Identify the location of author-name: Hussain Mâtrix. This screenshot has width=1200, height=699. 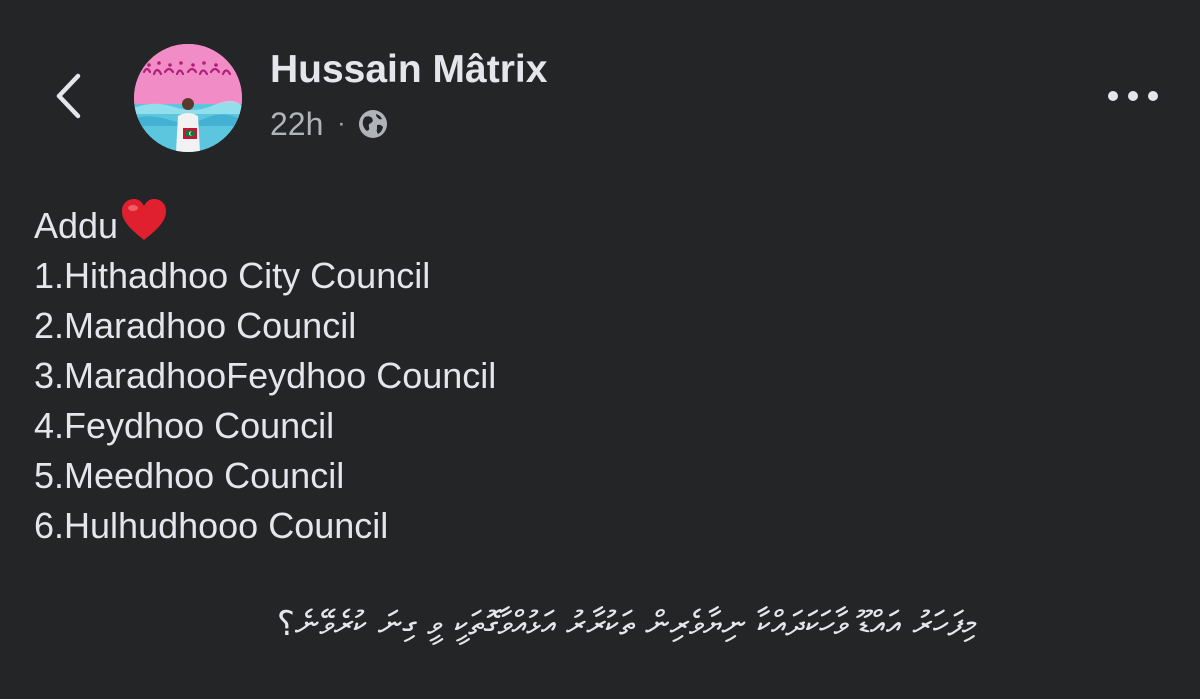
(408, 70).